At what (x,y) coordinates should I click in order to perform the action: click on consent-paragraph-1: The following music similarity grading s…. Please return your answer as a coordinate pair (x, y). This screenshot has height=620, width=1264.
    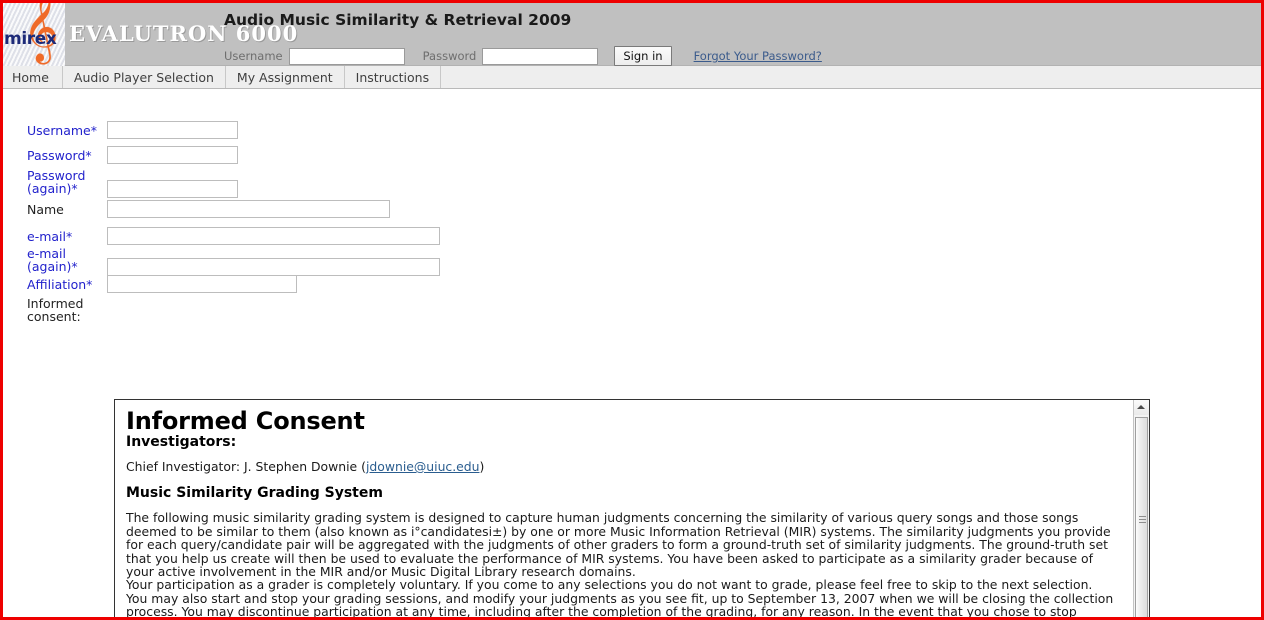
    Looking at the image, I should click on (618, 545).